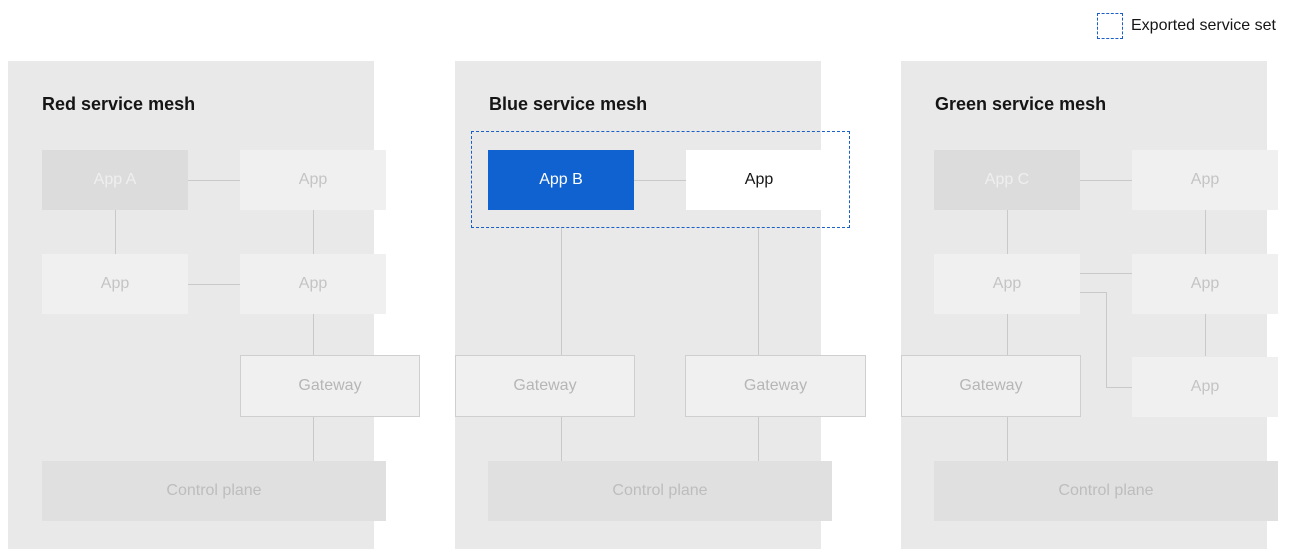 The width and height of the screenshot is (1308, 549). Describe the element at coordinates (115, 180) in the screenshot. I see `app-a-box: App A` at that location.